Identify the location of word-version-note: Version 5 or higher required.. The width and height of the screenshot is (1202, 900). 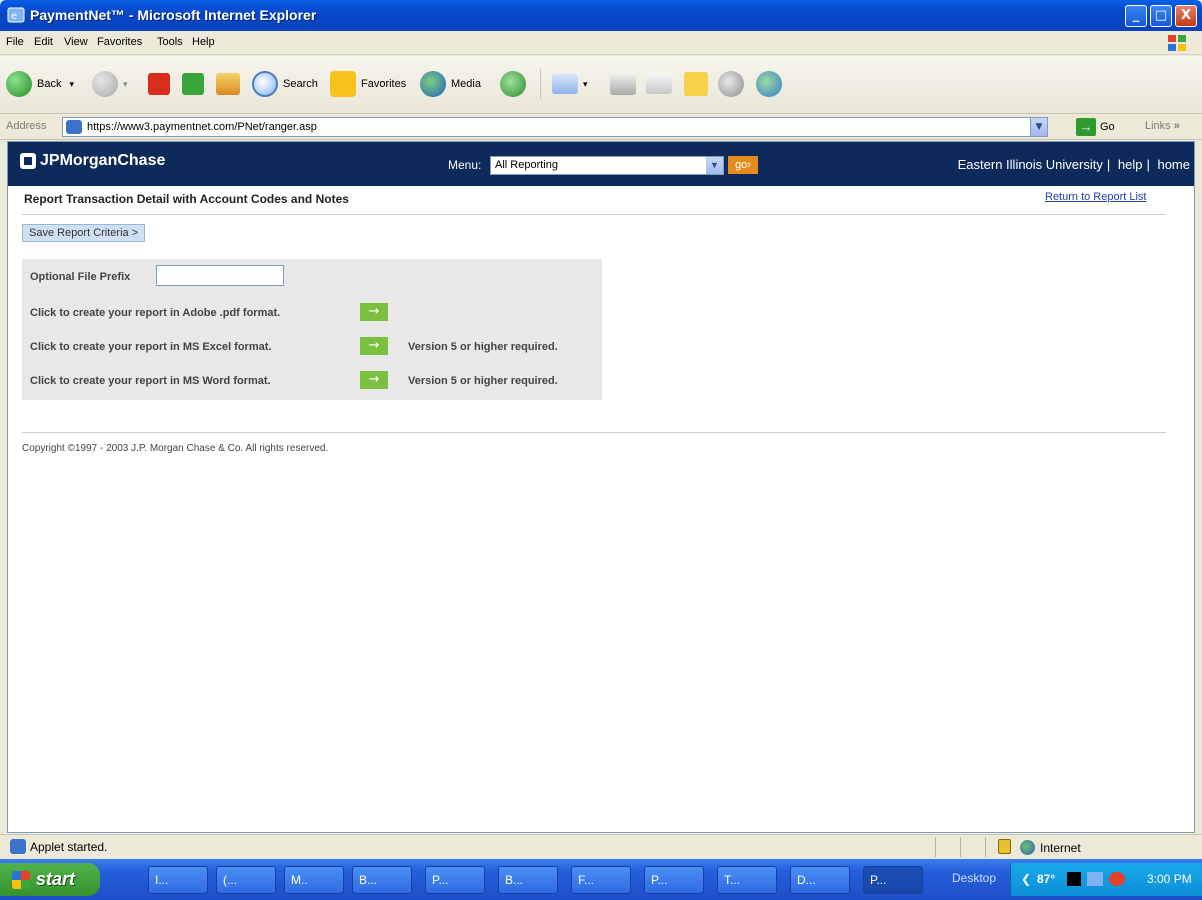
(483, 381).